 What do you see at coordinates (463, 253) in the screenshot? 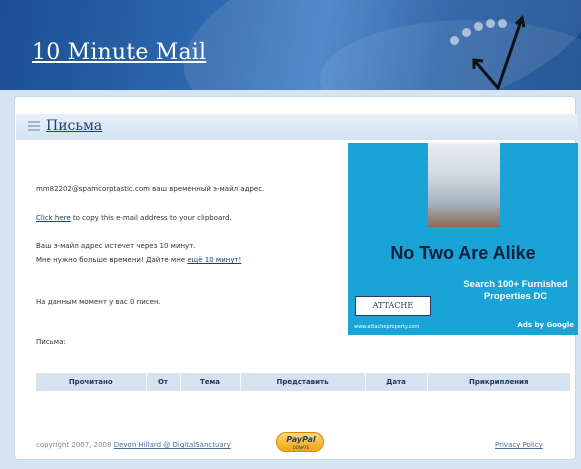
I see `ad-headline: No Two Are Alike` at bounding box center [463, 253].